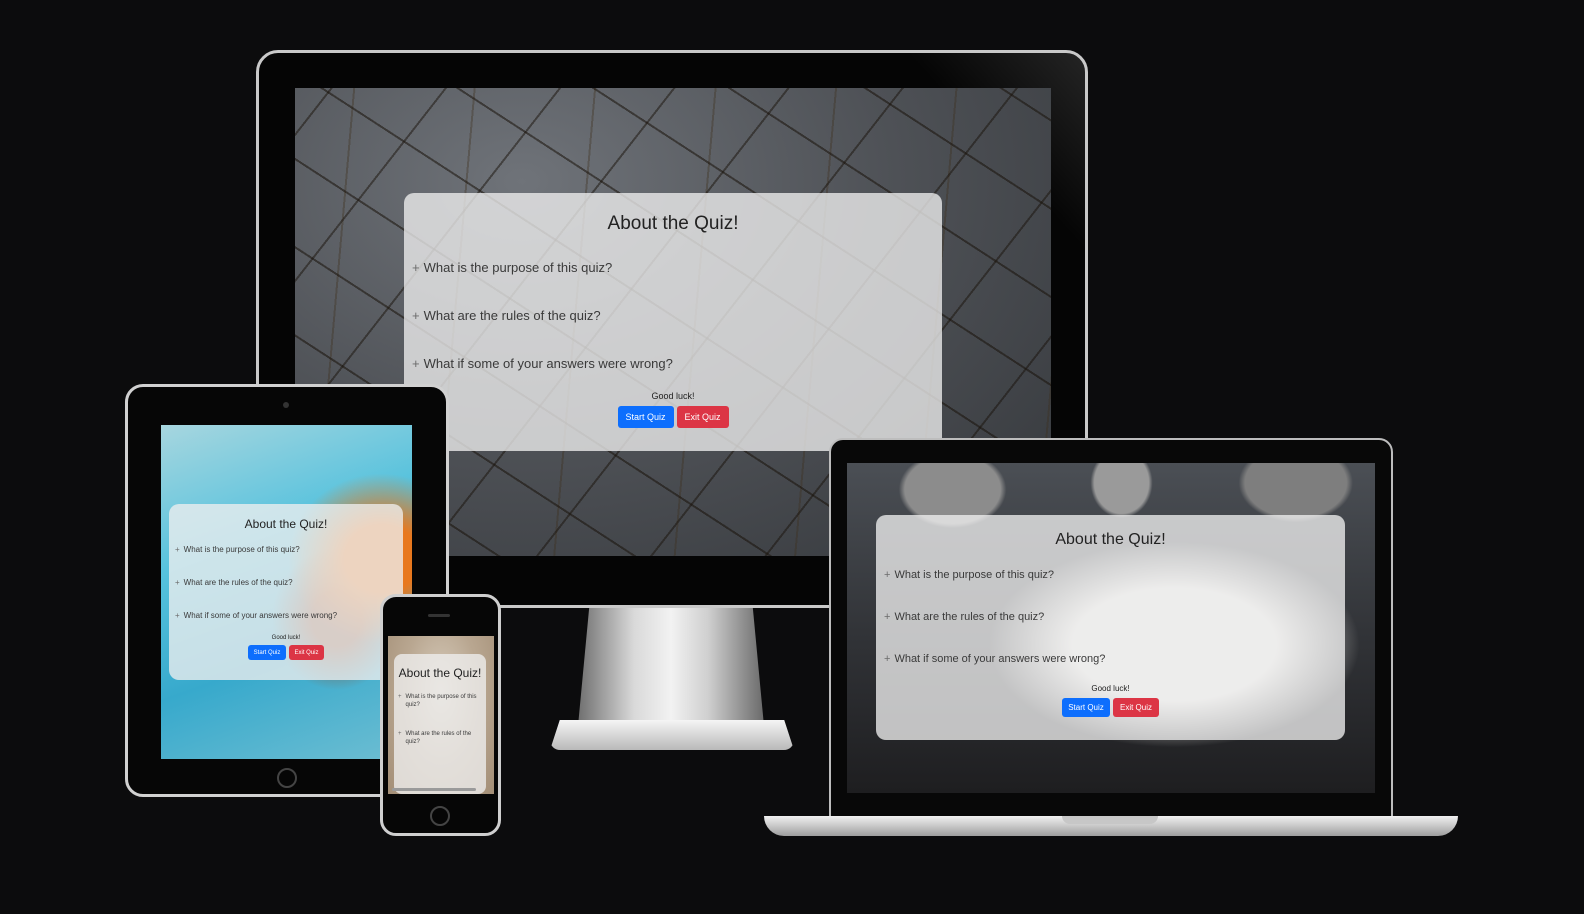 This screenshot has height=914, width=1584. I want to click on monitor-stand-neck, so click(671, 667).